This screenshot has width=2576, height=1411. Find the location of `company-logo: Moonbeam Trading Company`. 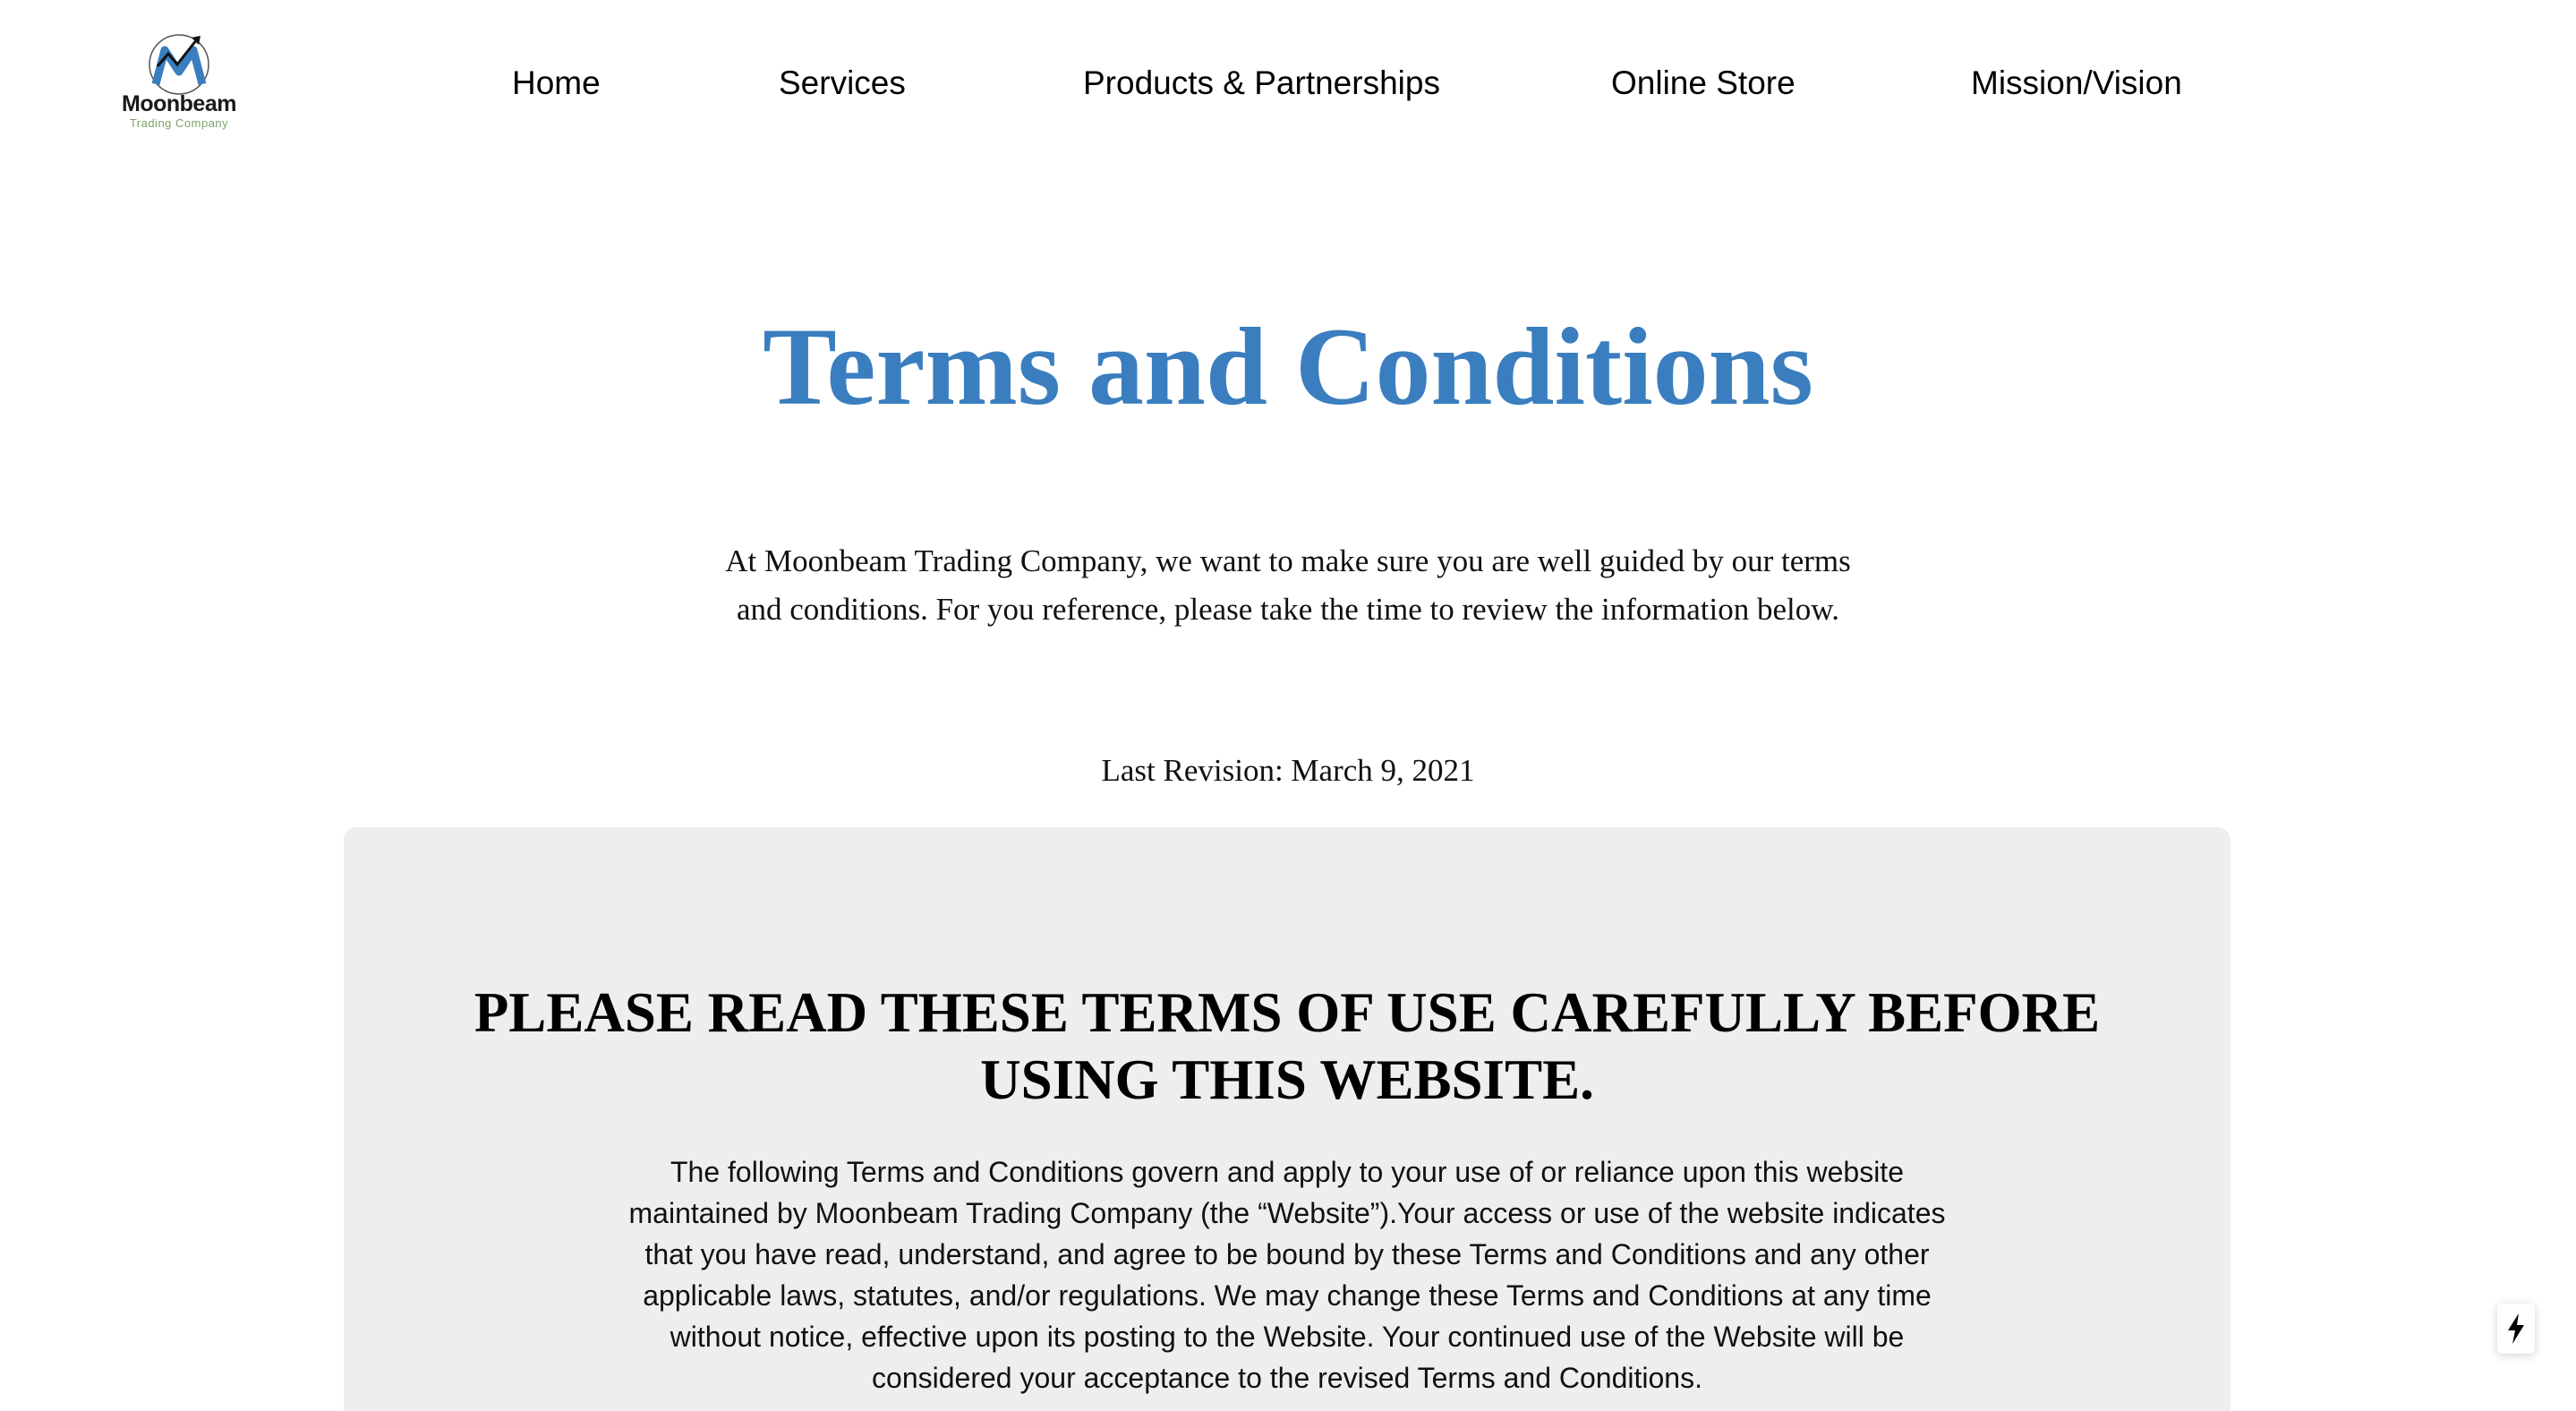

company-logo: Moonbeam Trading Company is located at coordinates (179, 83).